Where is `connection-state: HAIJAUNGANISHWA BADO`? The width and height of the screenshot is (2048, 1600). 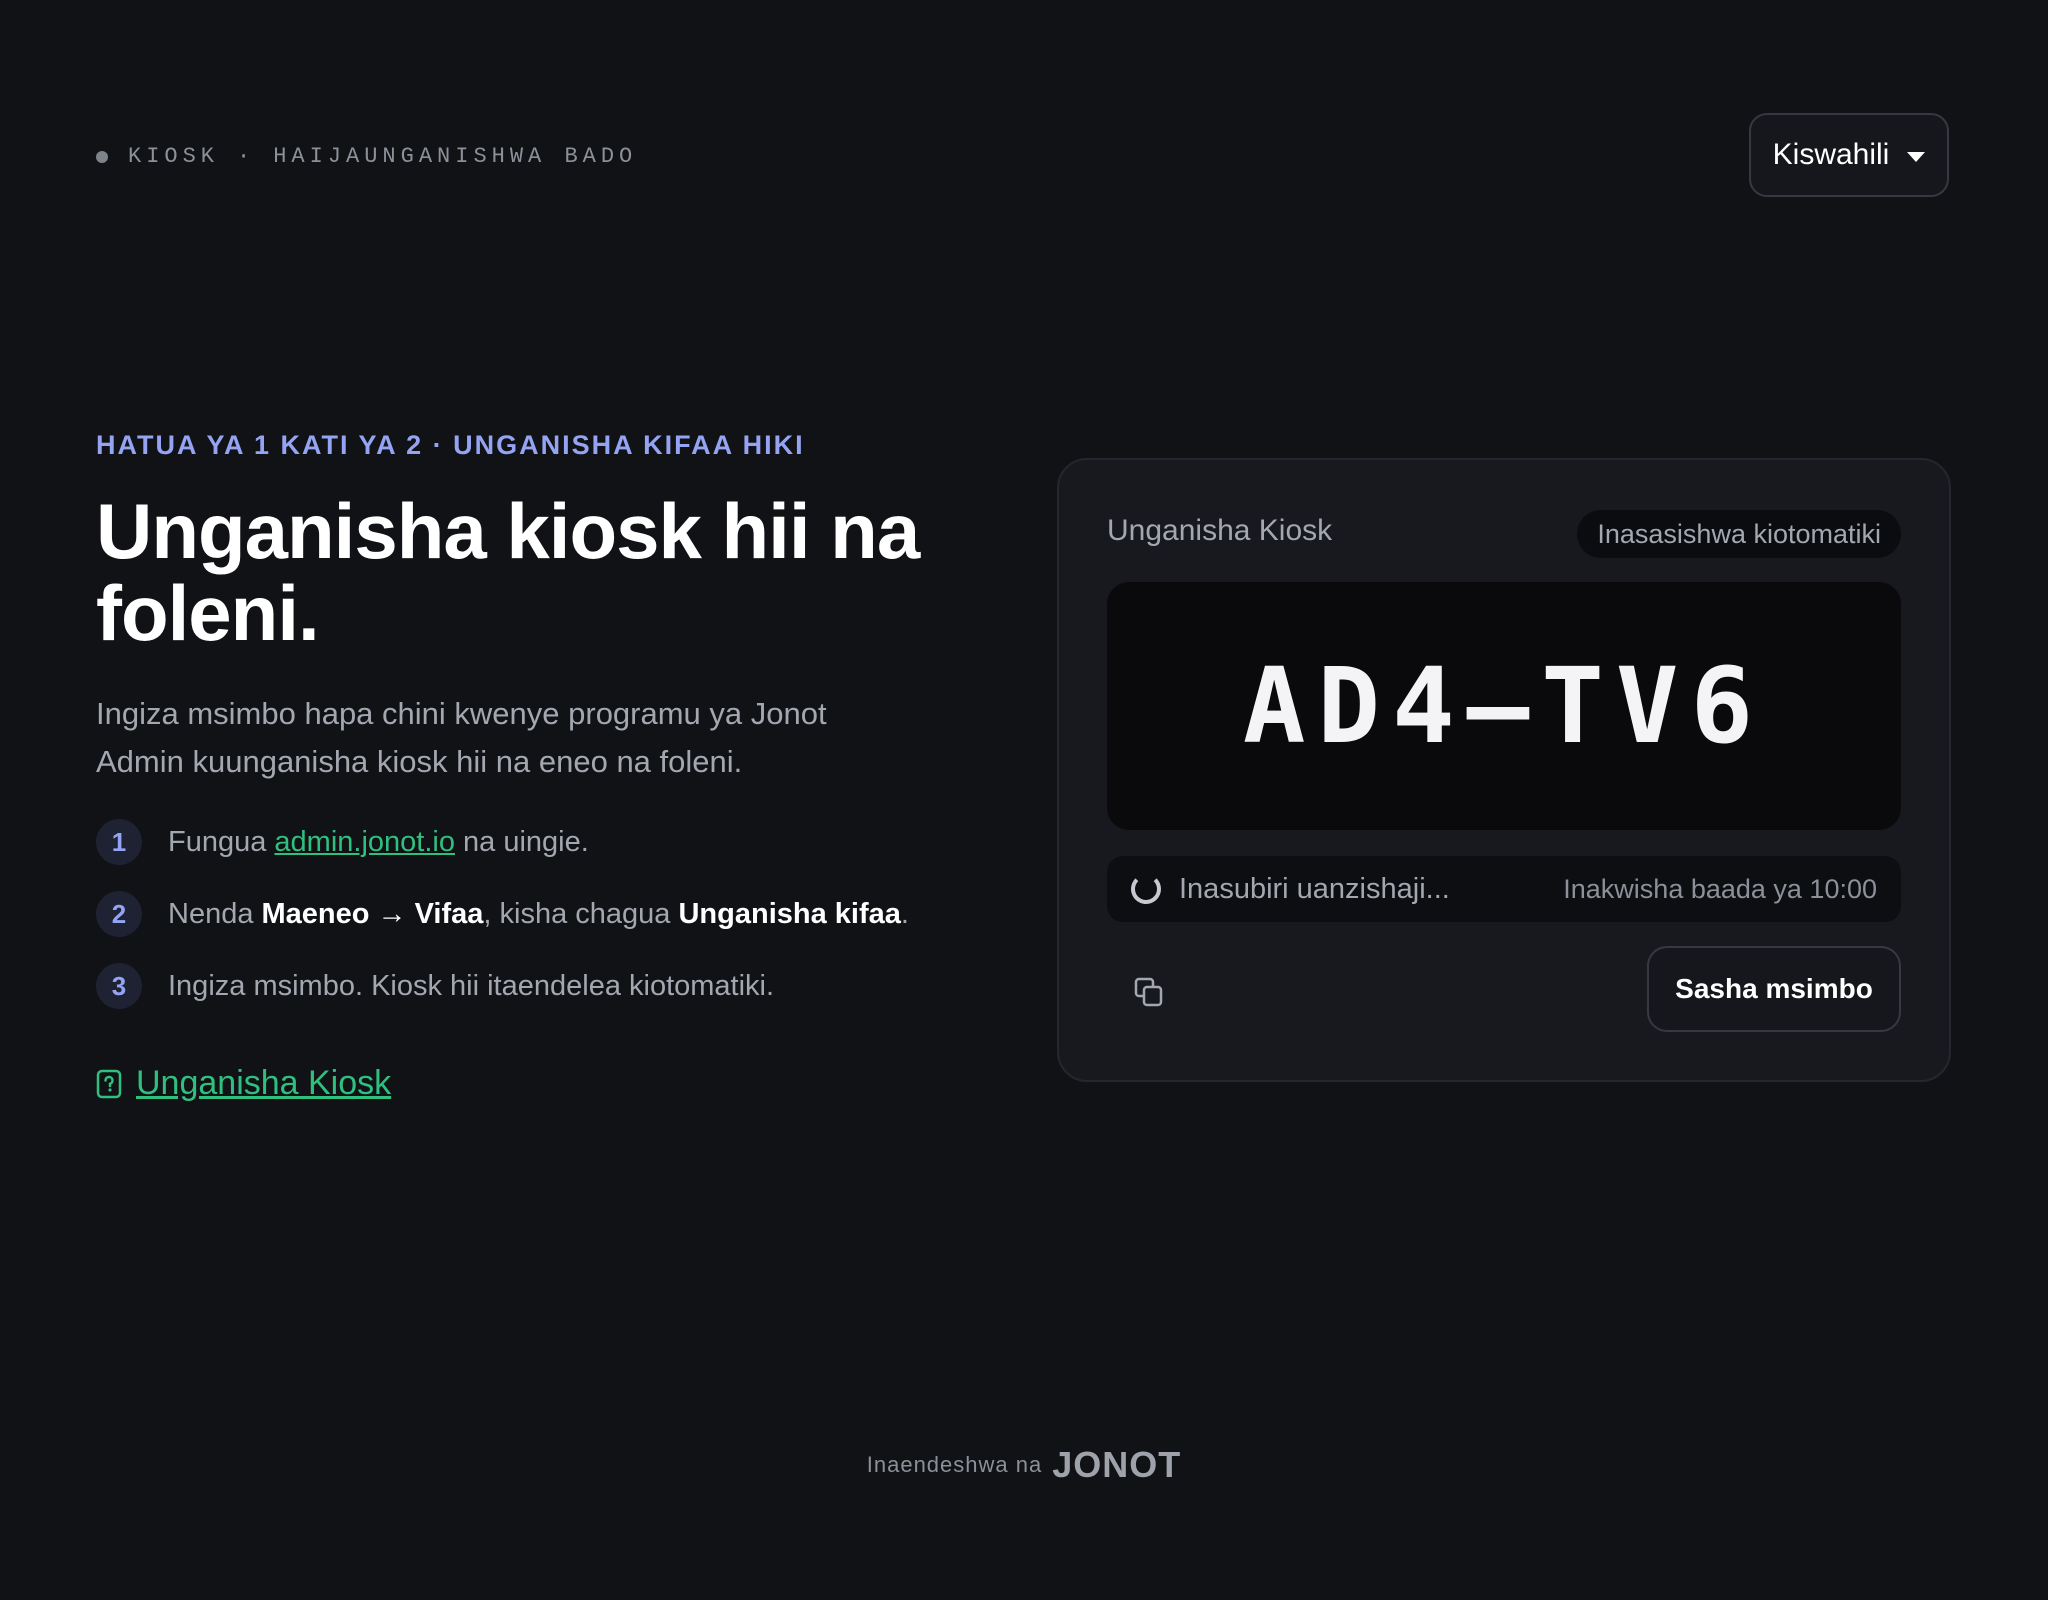 connection-state: HAIJAUNGANISHWA BADO is located at coordinates (455, 156).